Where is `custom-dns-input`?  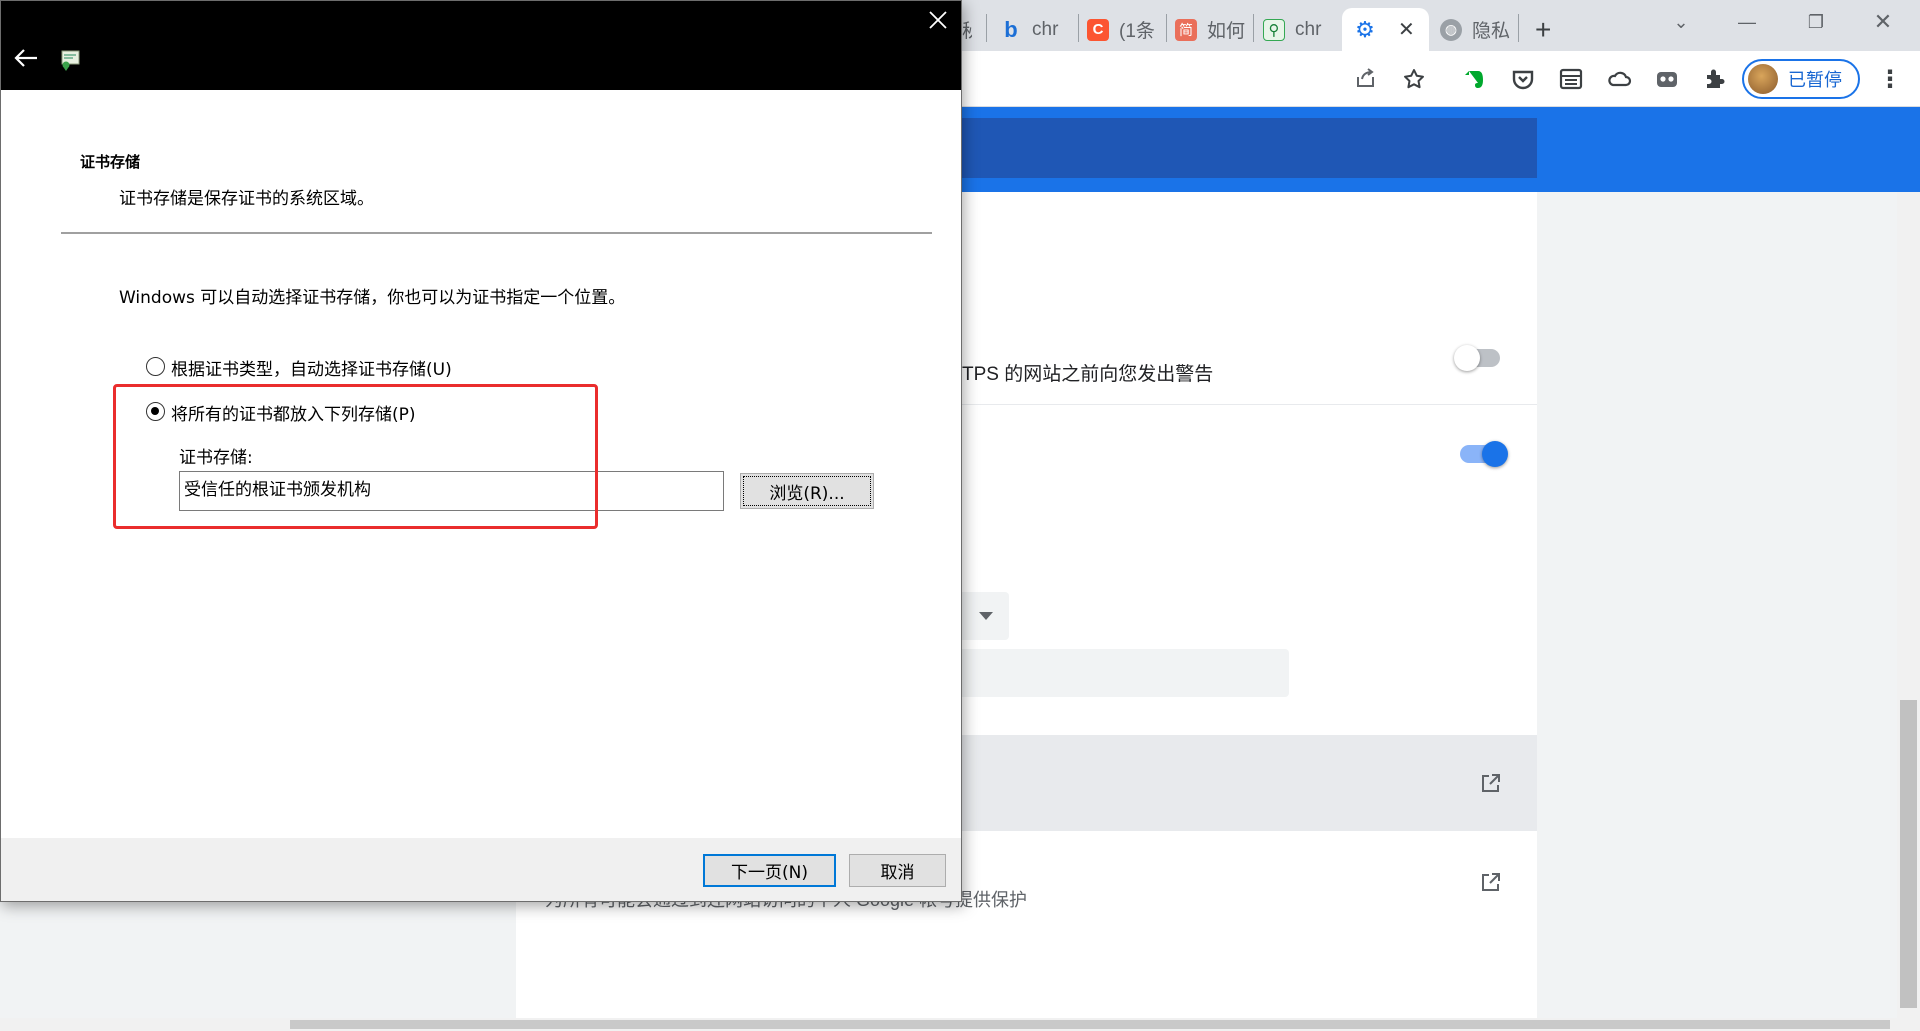
custom-dns-input is located at coordinates (1125, 673).